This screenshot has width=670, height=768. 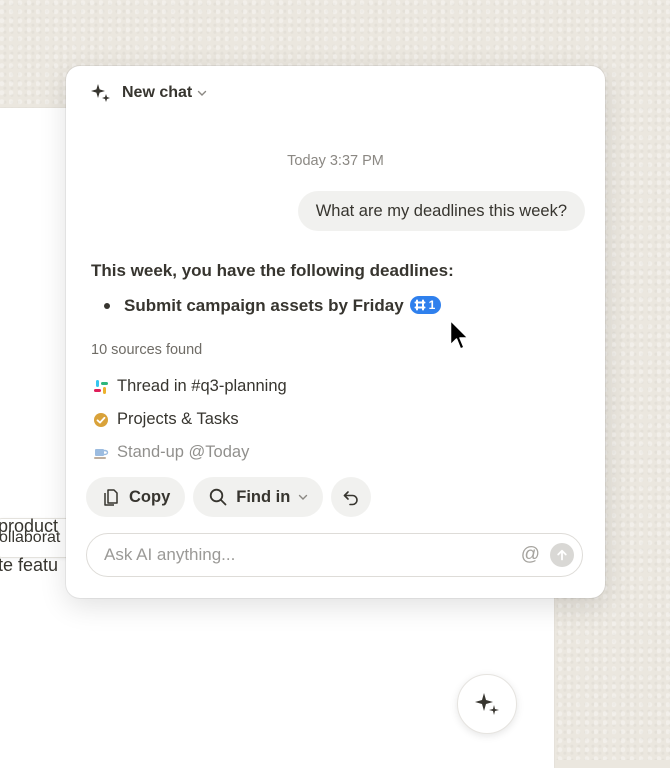 I want to click on ai-assistant-button, so click(x=487, y=704).